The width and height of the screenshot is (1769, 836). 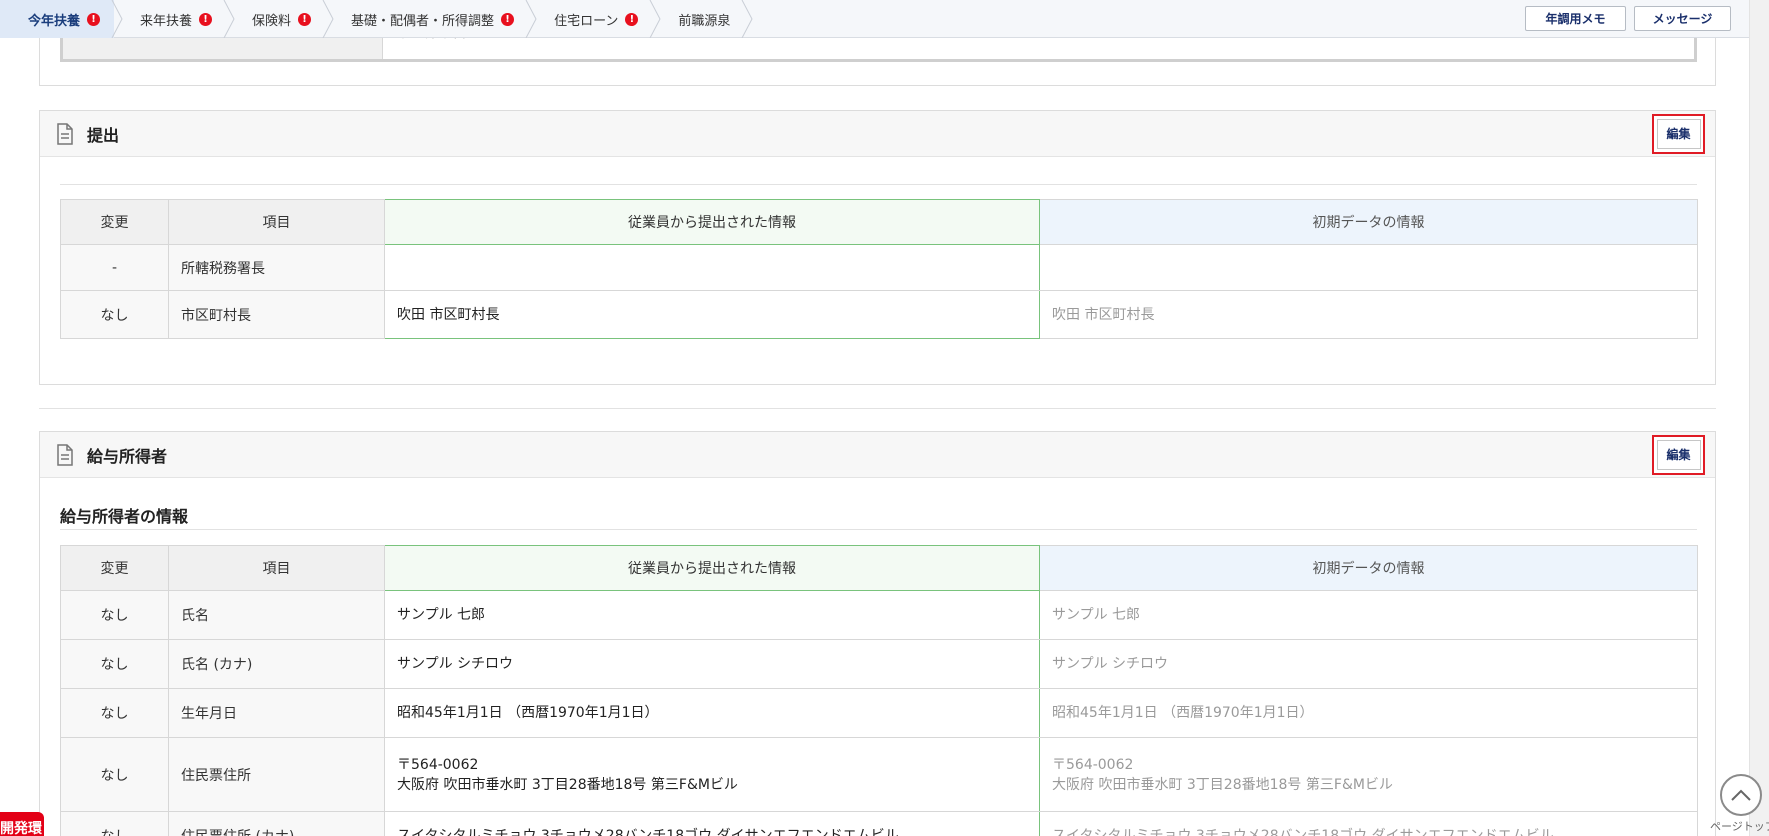 What do you see at coordinates (103, 135) in the screenshot?
I see `submission-title: 提出` at bounding box center [103, 135].